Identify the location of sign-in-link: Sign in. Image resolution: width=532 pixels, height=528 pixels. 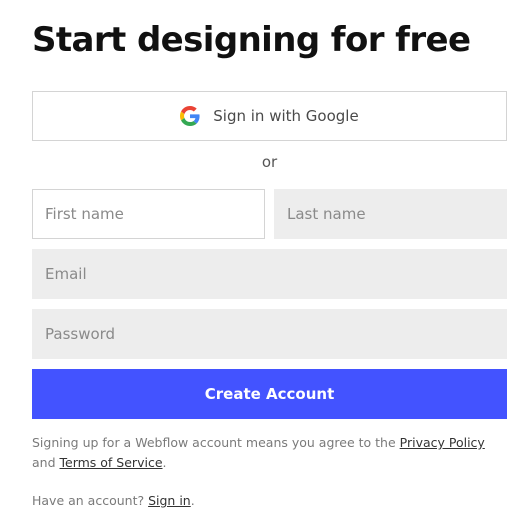
(169, 500).